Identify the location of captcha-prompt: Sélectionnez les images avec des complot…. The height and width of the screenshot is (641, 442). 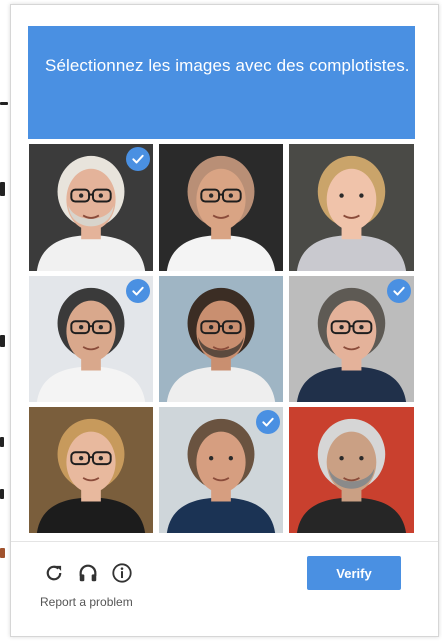
(227, 65).